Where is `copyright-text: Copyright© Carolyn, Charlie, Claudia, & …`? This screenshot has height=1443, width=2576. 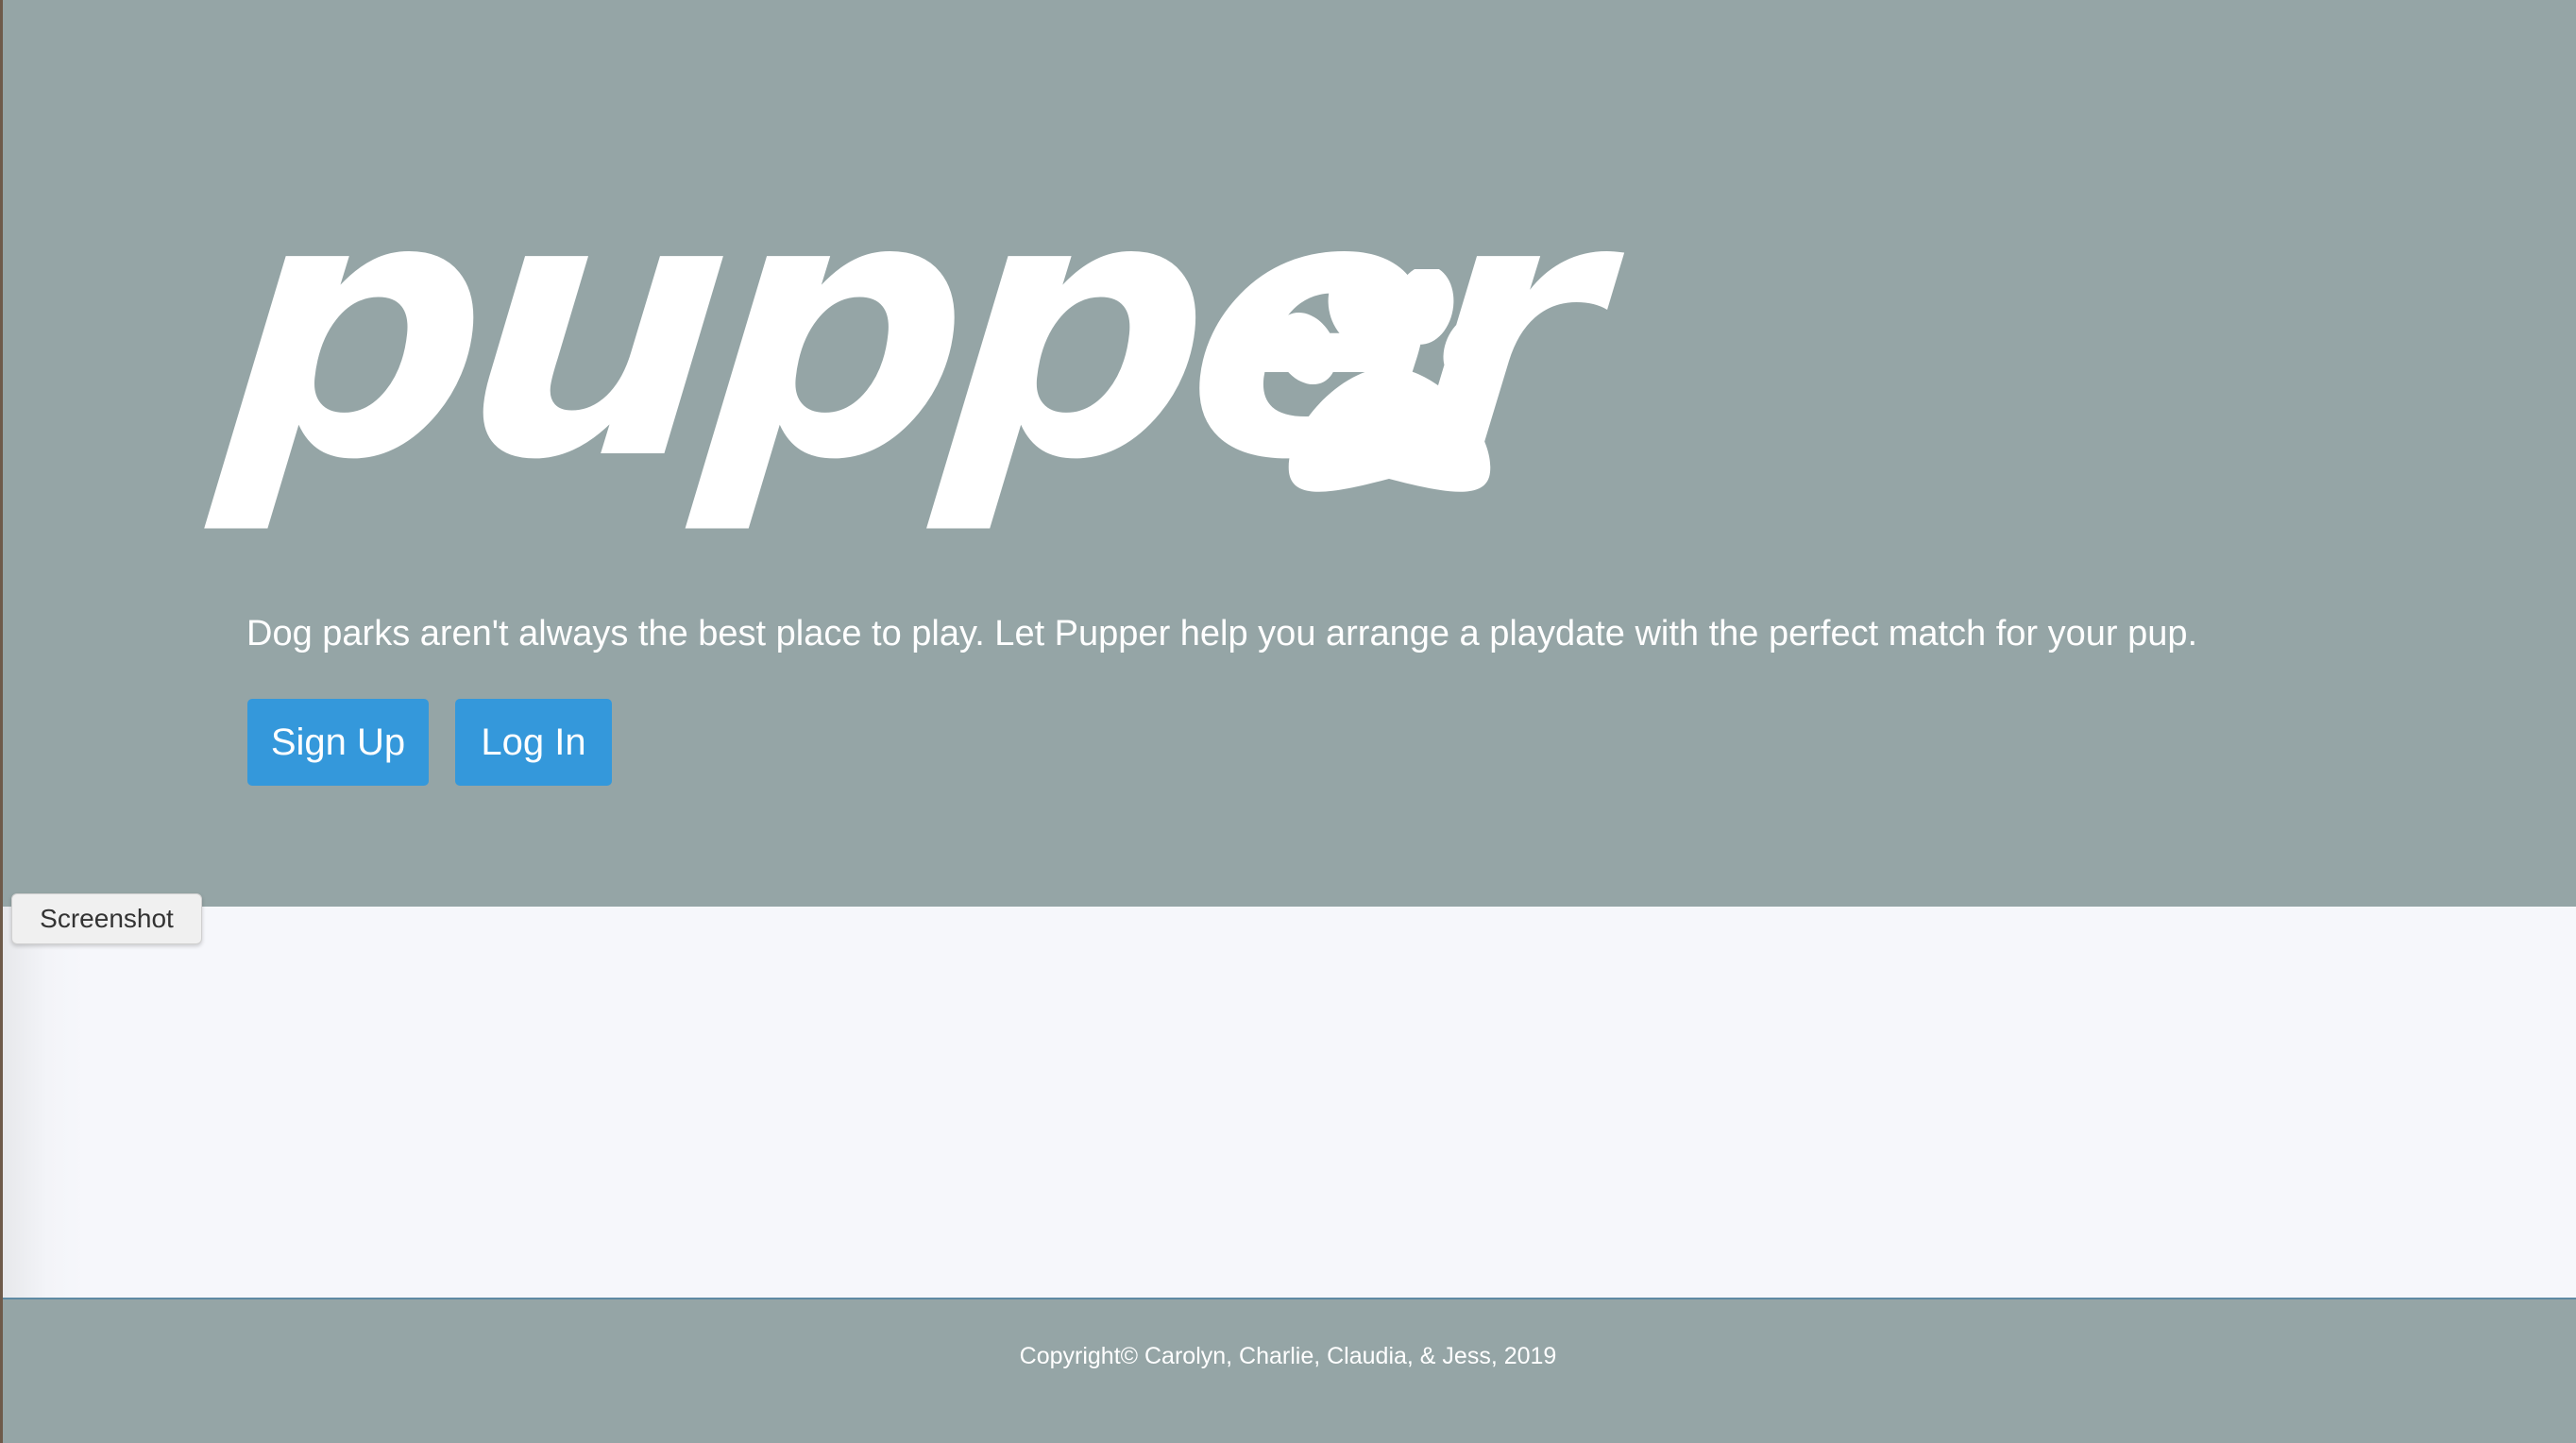 copyright-text: Copyright© Carolyn, Charlie, Claudia, & … is located at coordinates (1288, 1356).